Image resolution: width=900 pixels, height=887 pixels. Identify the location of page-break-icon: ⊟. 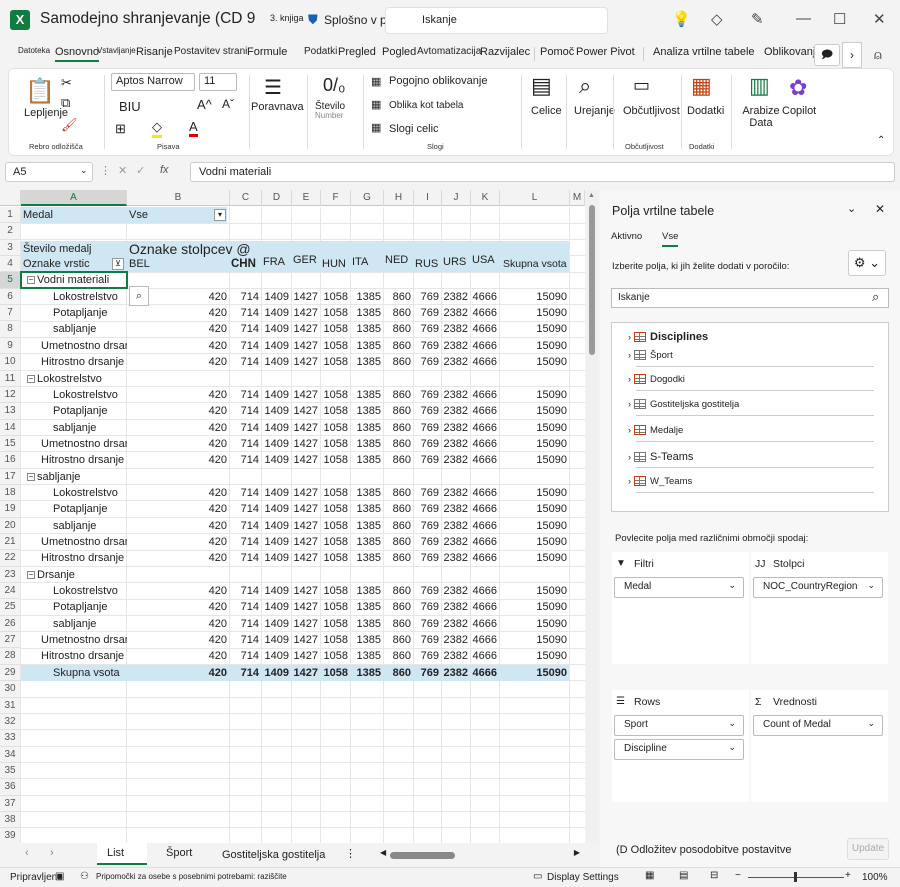
(714, 875).